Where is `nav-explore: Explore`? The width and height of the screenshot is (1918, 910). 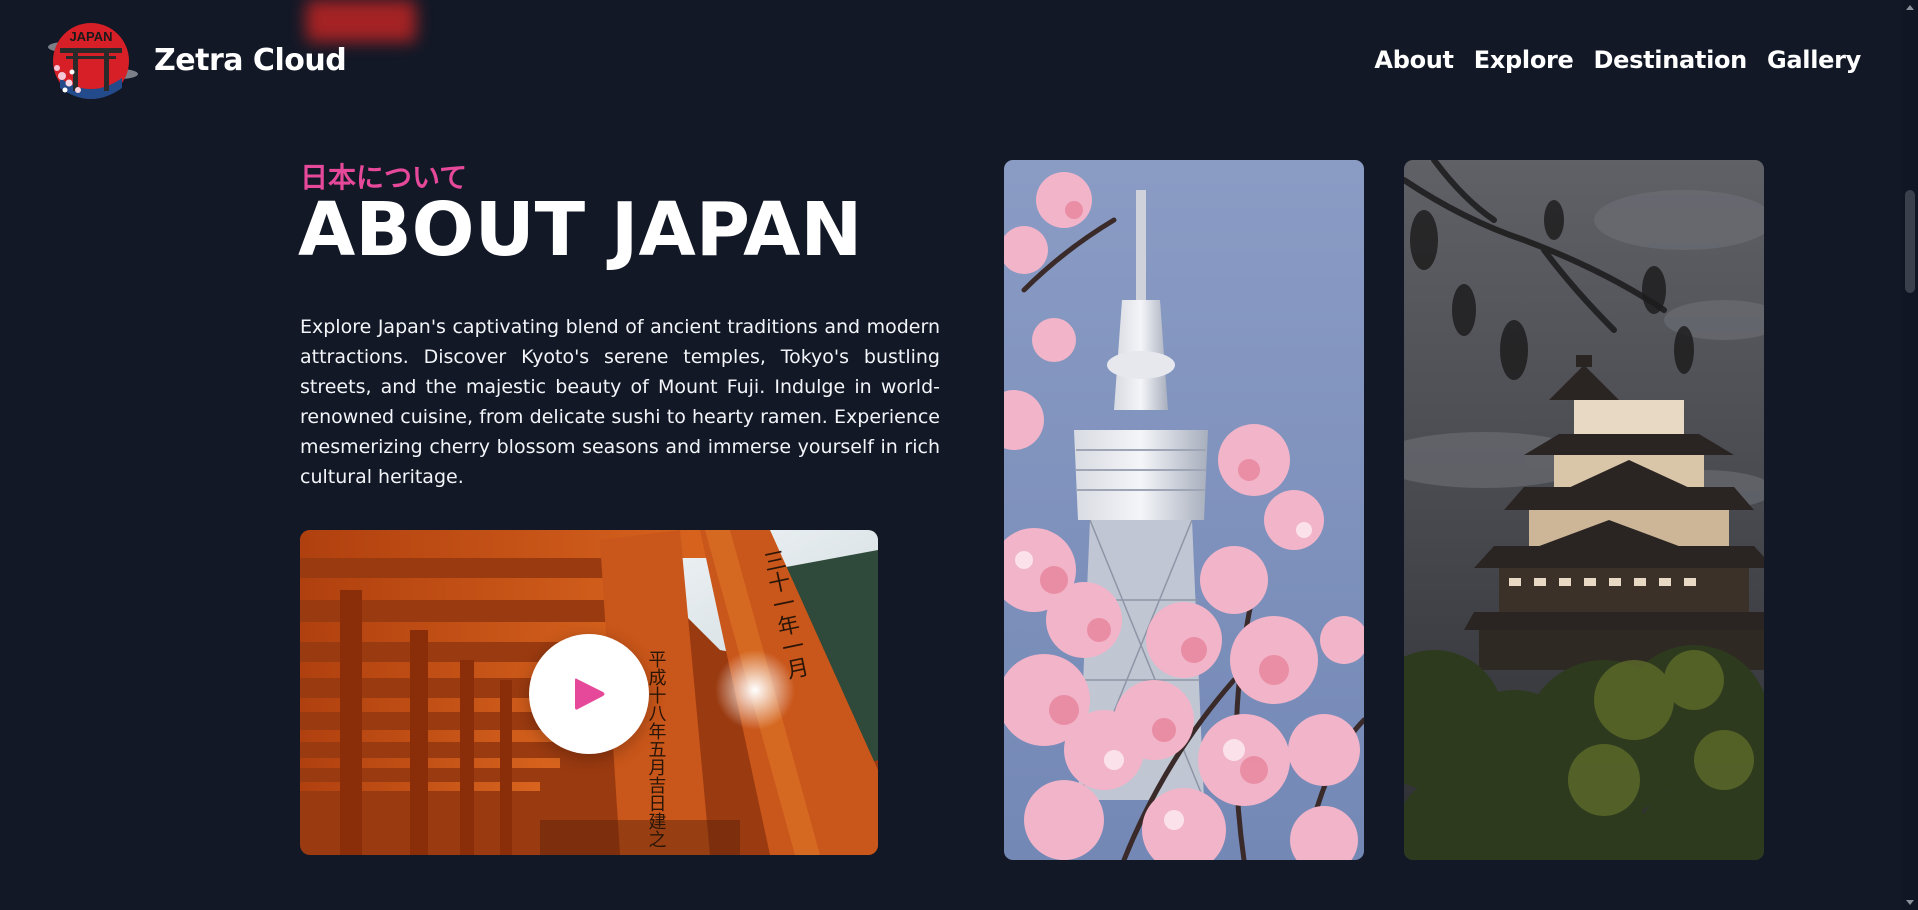 nav-explore: Explore is located at coordinates (1524, 60).